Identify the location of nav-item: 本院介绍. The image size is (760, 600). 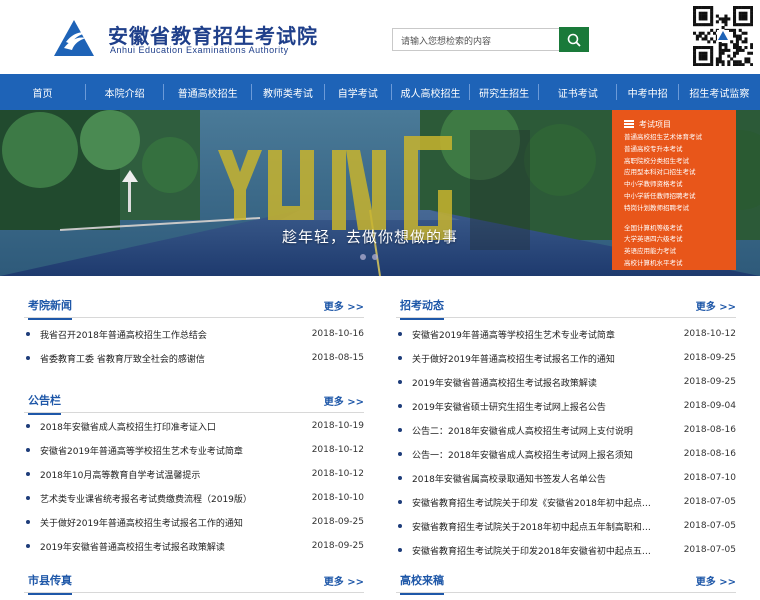
(124, 92).